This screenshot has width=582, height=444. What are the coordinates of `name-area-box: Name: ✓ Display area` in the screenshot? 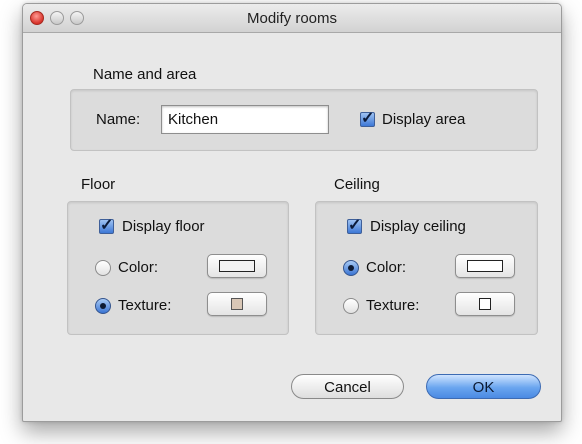 It's located at (304, 120).